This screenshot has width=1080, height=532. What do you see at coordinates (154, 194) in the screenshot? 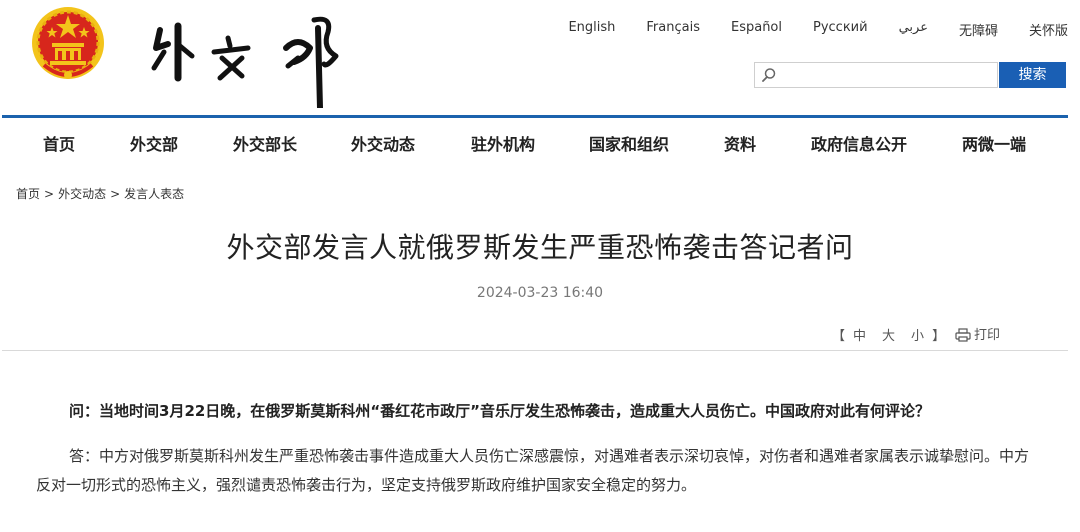
I see `breadcrumb-spokesperson: 发言人表态` at bounding box center [154, 194].